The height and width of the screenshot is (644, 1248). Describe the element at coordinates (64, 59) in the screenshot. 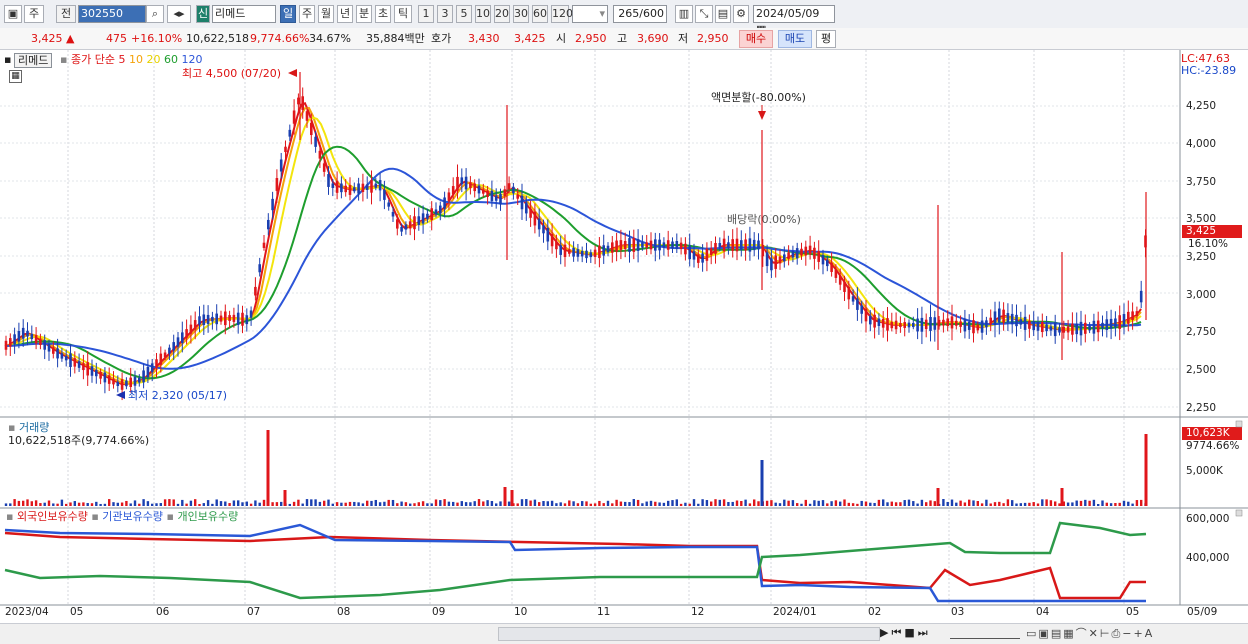

I see `legend-marker-icon: ▪` at that location.